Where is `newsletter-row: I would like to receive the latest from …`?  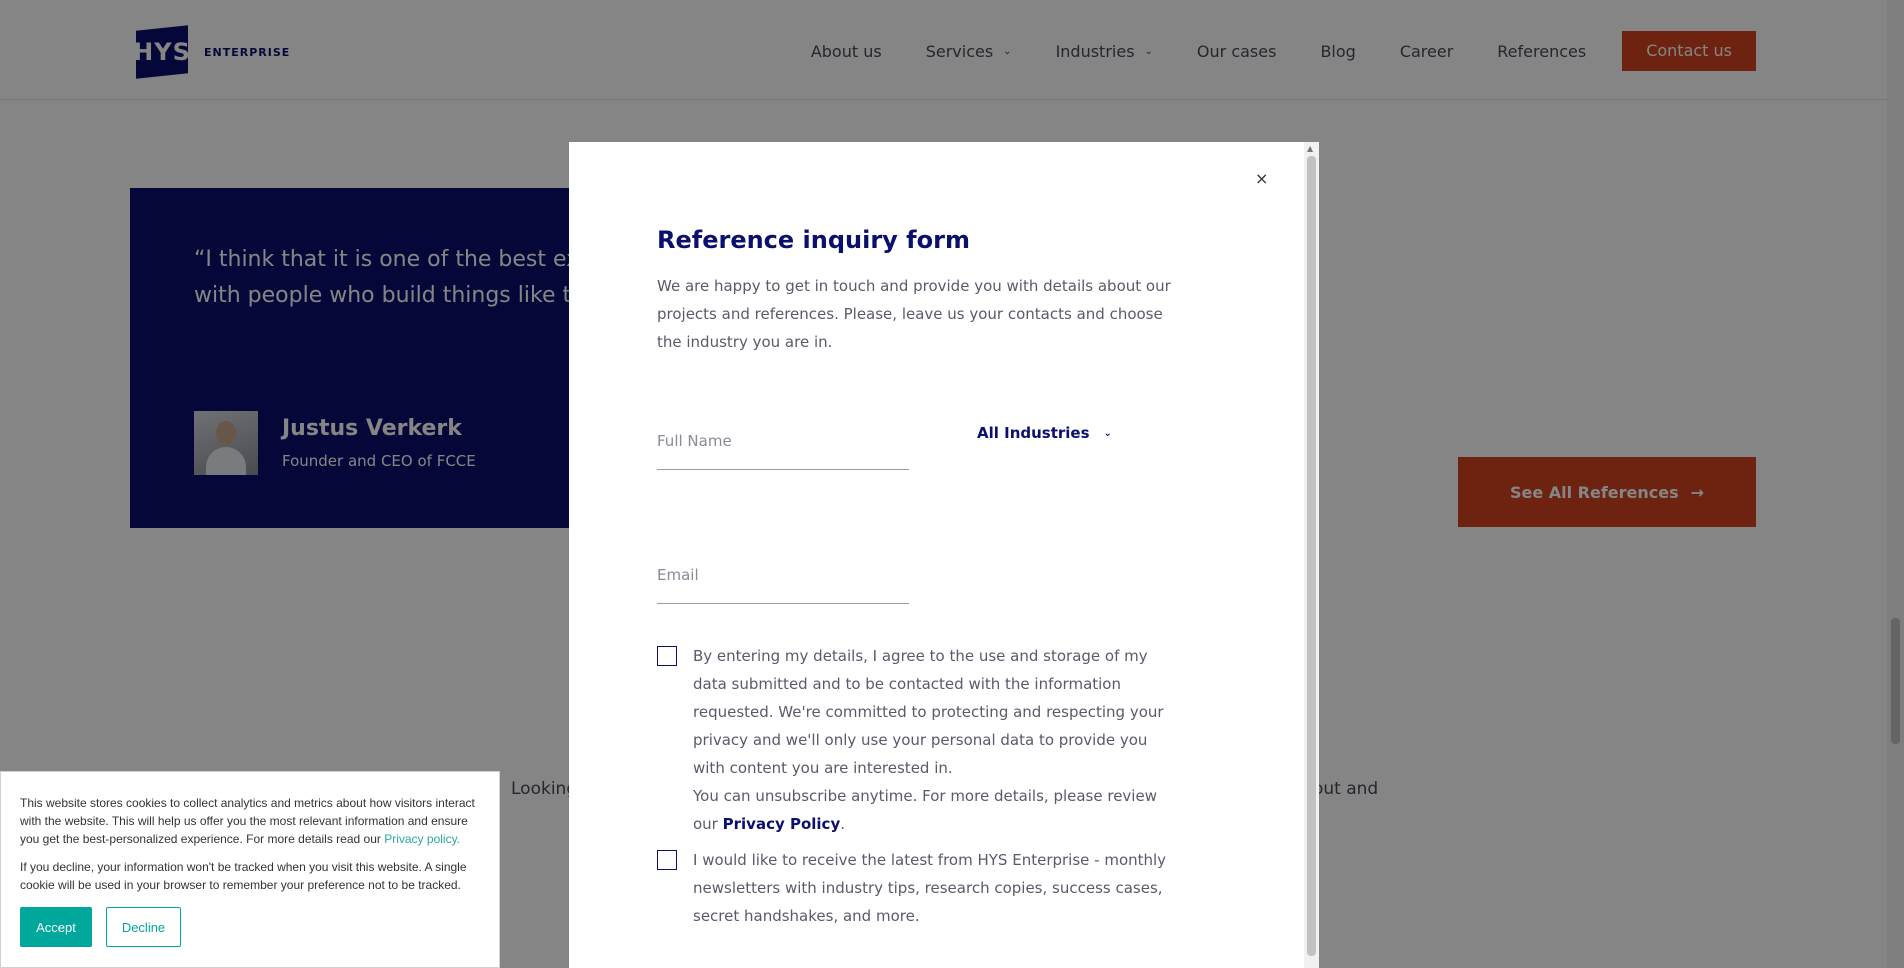 newsletter-row: I would like to receive the latest from … is located at coordinates (915, 888).